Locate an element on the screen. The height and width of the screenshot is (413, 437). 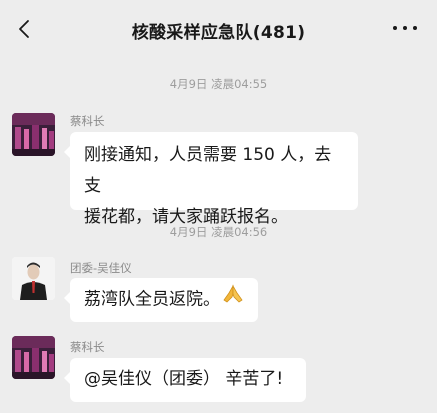
message-bubble: 荔湾队全员返院。 is located at coordinates (161, 300).